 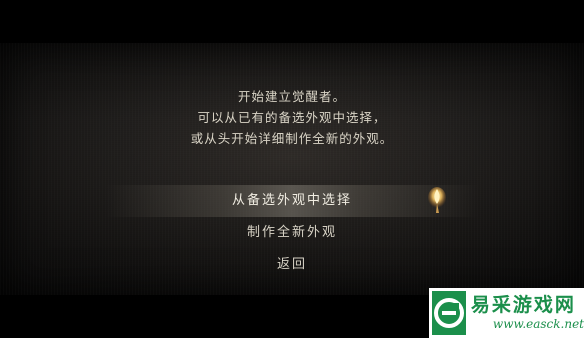 I want to click on menu-item-label: 返回, so click(x=291, y=264).